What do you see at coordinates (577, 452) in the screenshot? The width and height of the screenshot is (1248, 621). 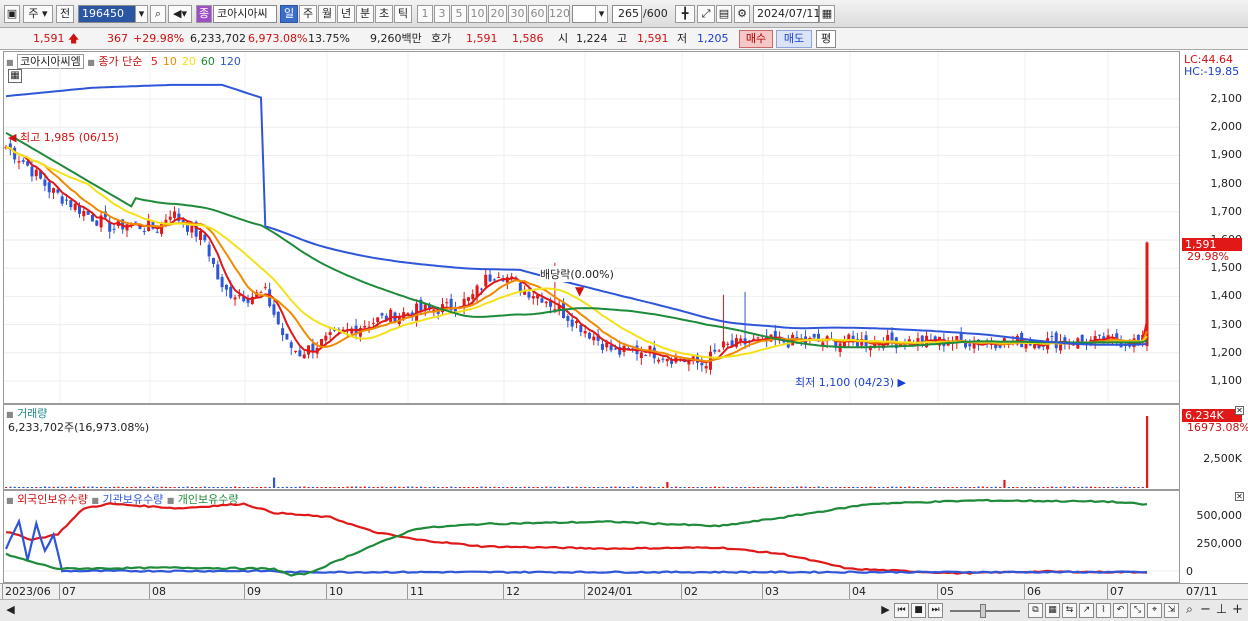 I see `volume-chart` at bounding box center [577, 452].